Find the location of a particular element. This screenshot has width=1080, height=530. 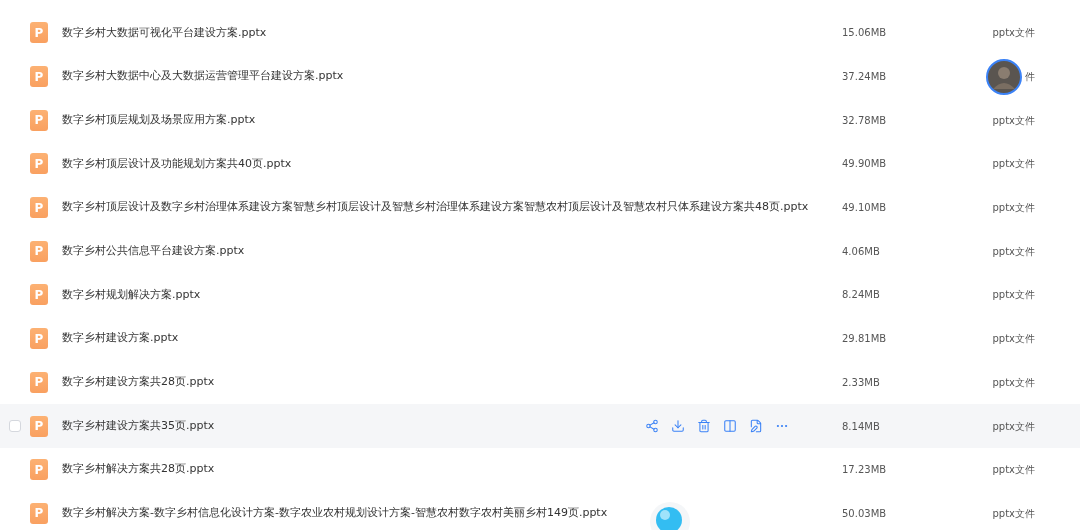

file-size: 15.06MB is located at coordinates (864, 33).